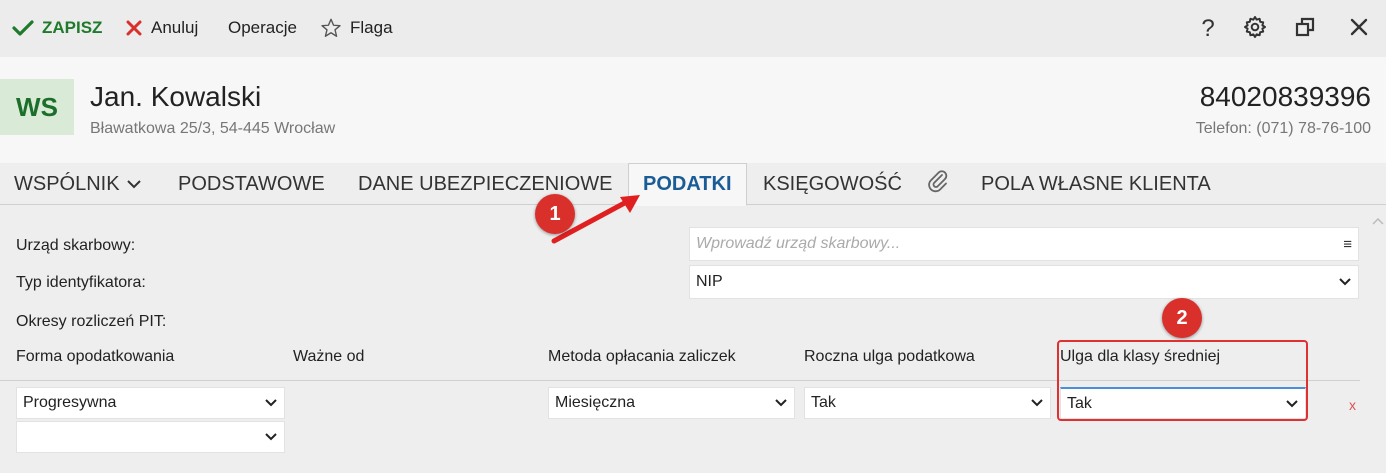  Describe the element at coordinates (1024, 282) in the screenshot. I see `id-type-select: NIP` at that location.